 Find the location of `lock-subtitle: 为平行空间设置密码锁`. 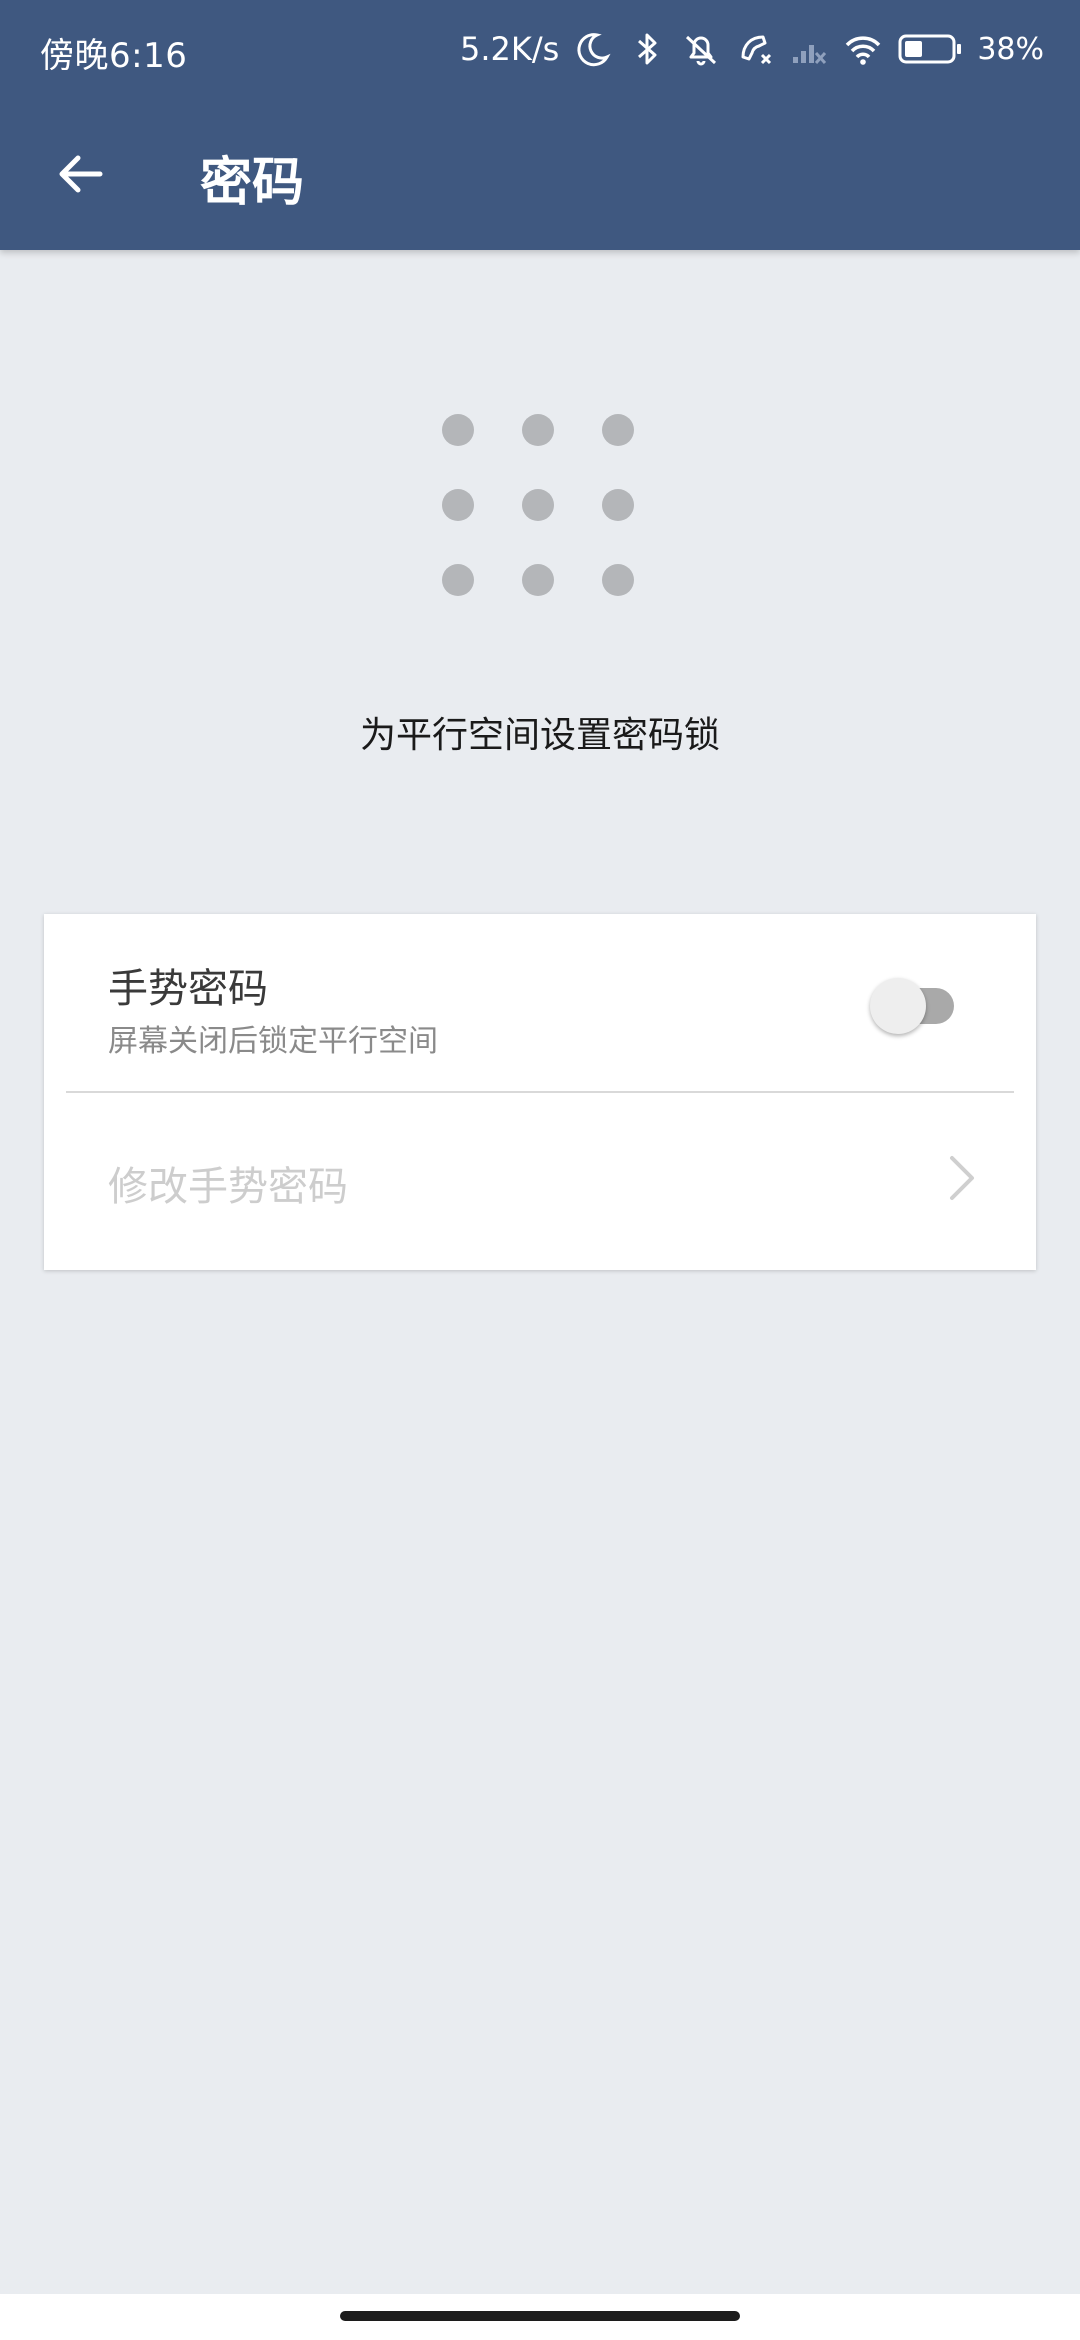

lock-subtitle: 为平行空间设置密码锁 is located at coordinates (539, 735).